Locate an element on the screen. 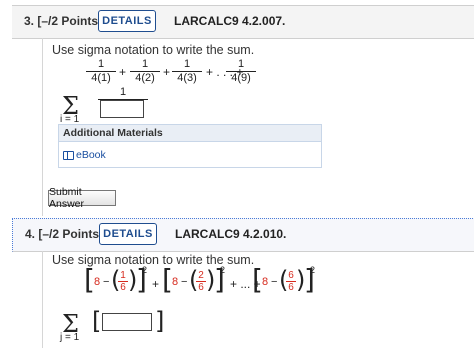 The width and height of the screenshot is (474, 348). right-bracket: ] is located at coordinates (160, 321).